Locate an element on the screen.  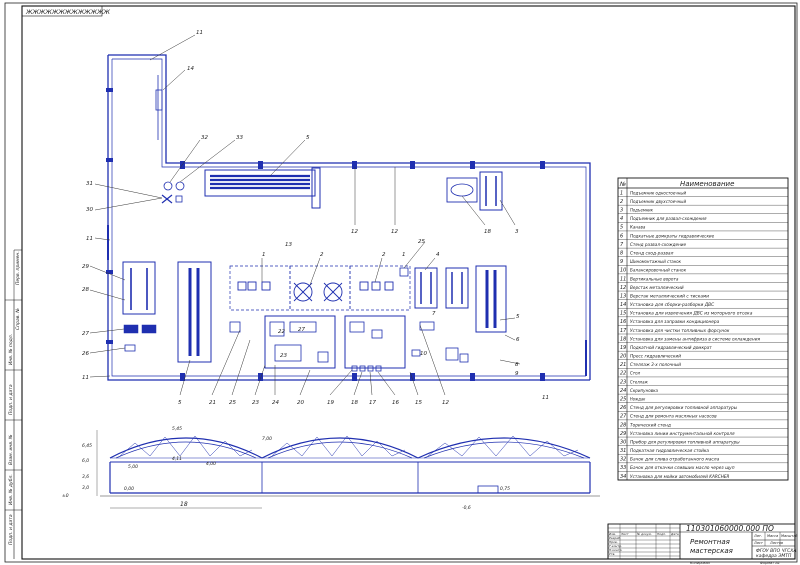
spec-row-number: 22 is located at coordinates (623, 374).